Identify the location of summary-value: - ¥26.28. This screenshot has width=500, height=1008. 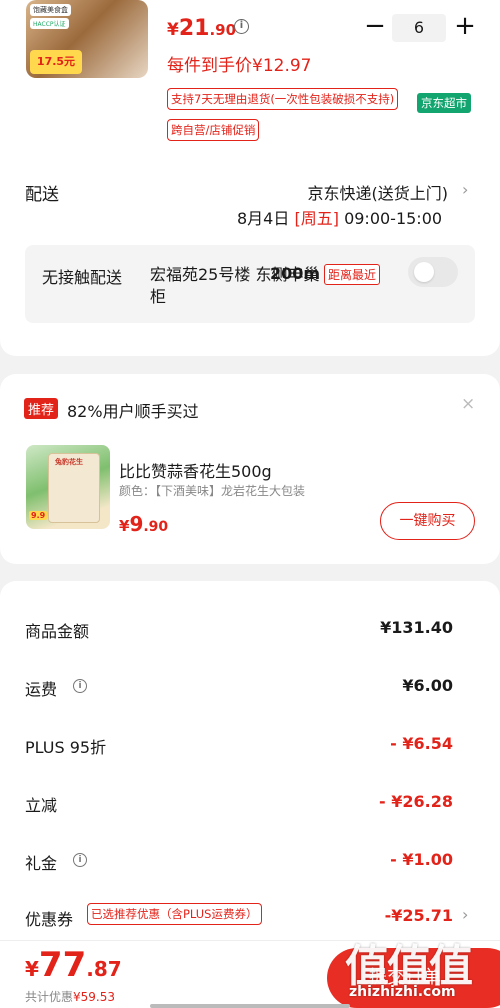
(416, 801).